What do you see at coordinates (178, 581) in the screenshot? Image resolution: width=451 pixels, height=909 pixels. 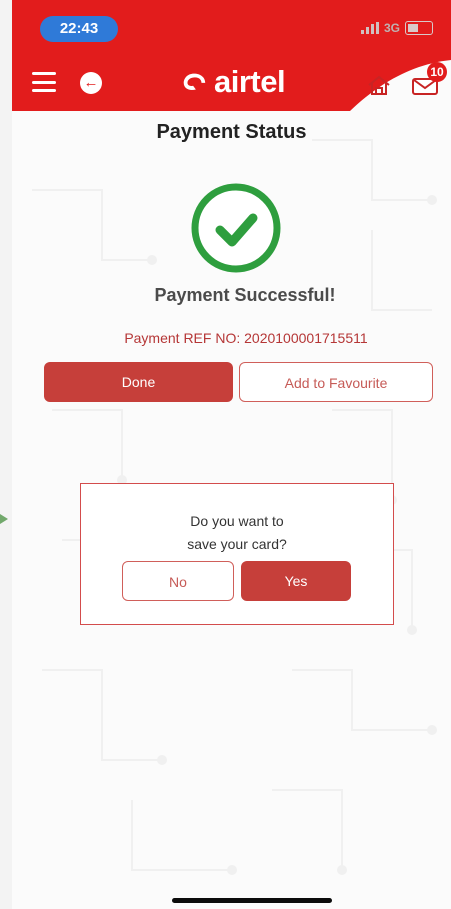 I see `no-button: No` at bounding box center [178, 581].